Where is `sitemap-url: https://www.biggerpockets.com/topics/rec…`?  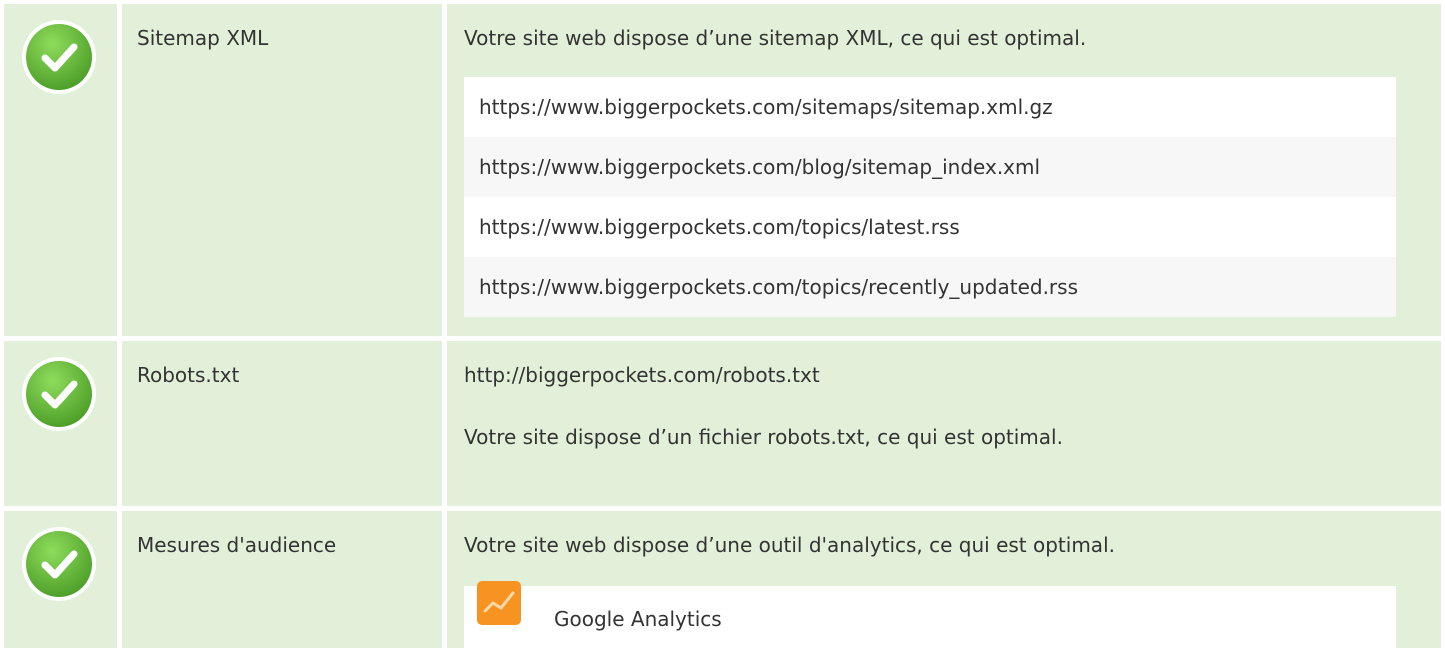
sitemap-url: https://www.biggerpockets.com/topics/rec… is located at coordinates (930, 287).